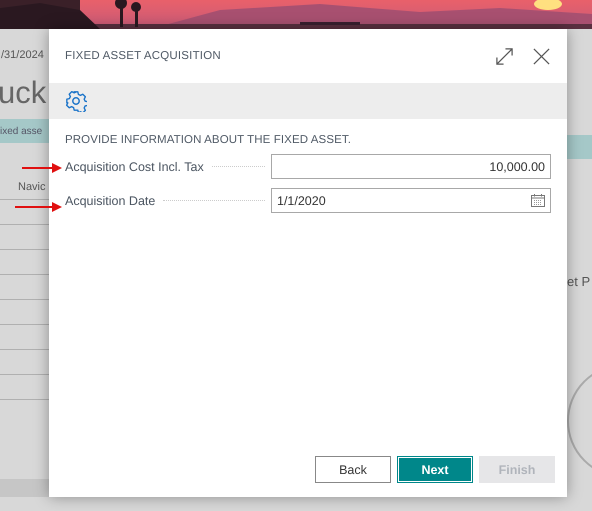  Describe the element at coordinates (411, 166) in the screenshot. I see `input-field: 10,000.00` at that location.